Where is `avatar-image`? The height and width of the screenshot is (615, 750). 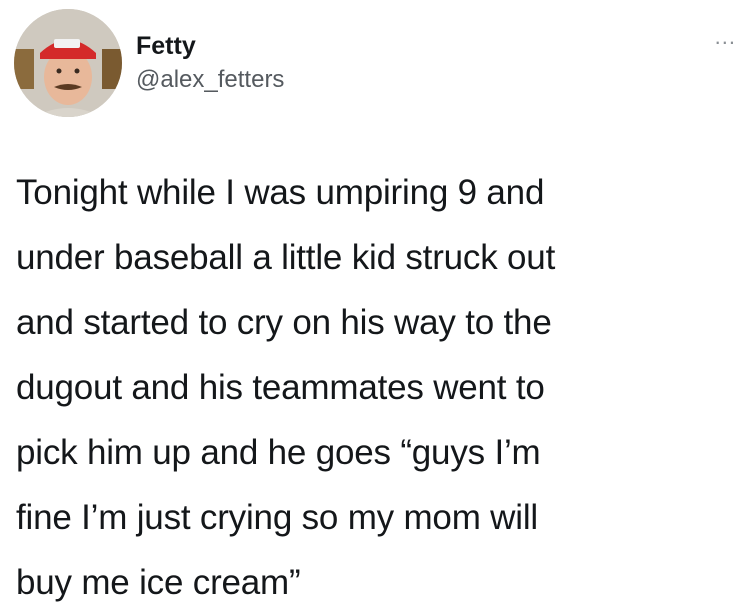
avatar-image is located at coordinates (68, 63).